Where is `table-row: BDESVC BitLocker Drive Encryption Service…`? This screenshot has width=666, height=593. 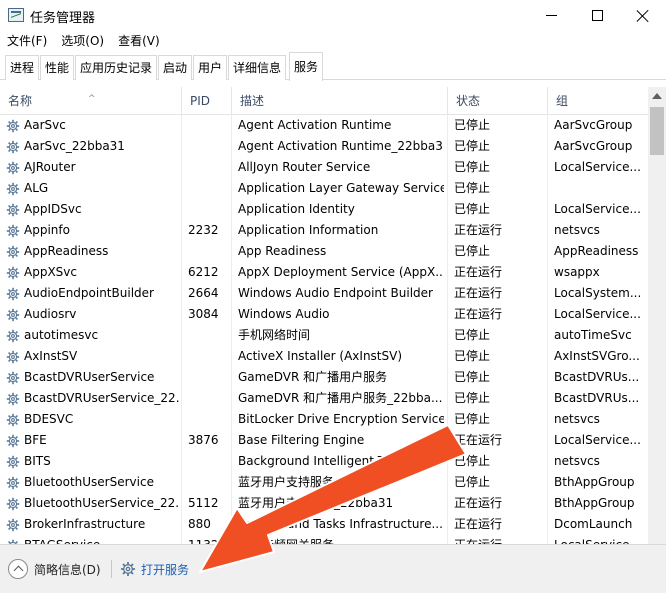
table-row: BDESVC BitLocker Drive Encryption Service… is located at coordinates (324, 419).